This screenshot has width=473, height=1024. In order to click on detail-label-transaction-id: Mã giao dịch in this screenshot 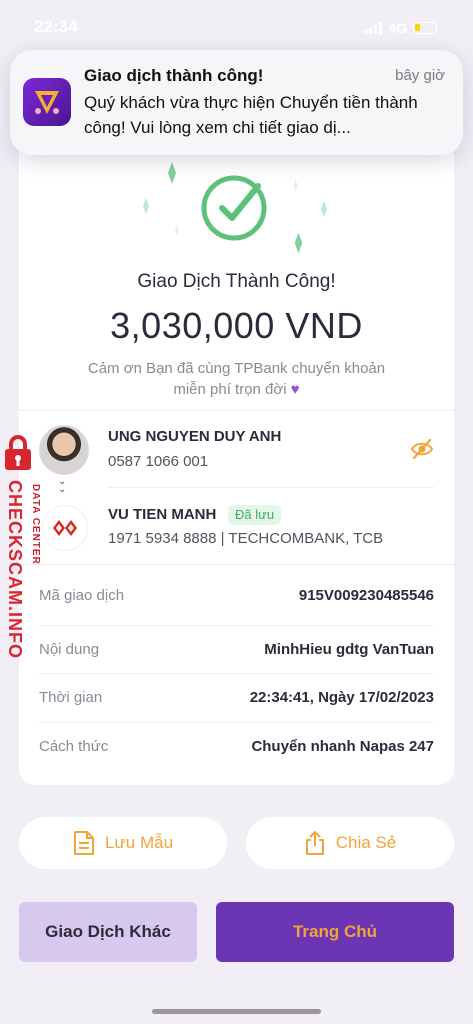, I will do `click(82, 595)`.